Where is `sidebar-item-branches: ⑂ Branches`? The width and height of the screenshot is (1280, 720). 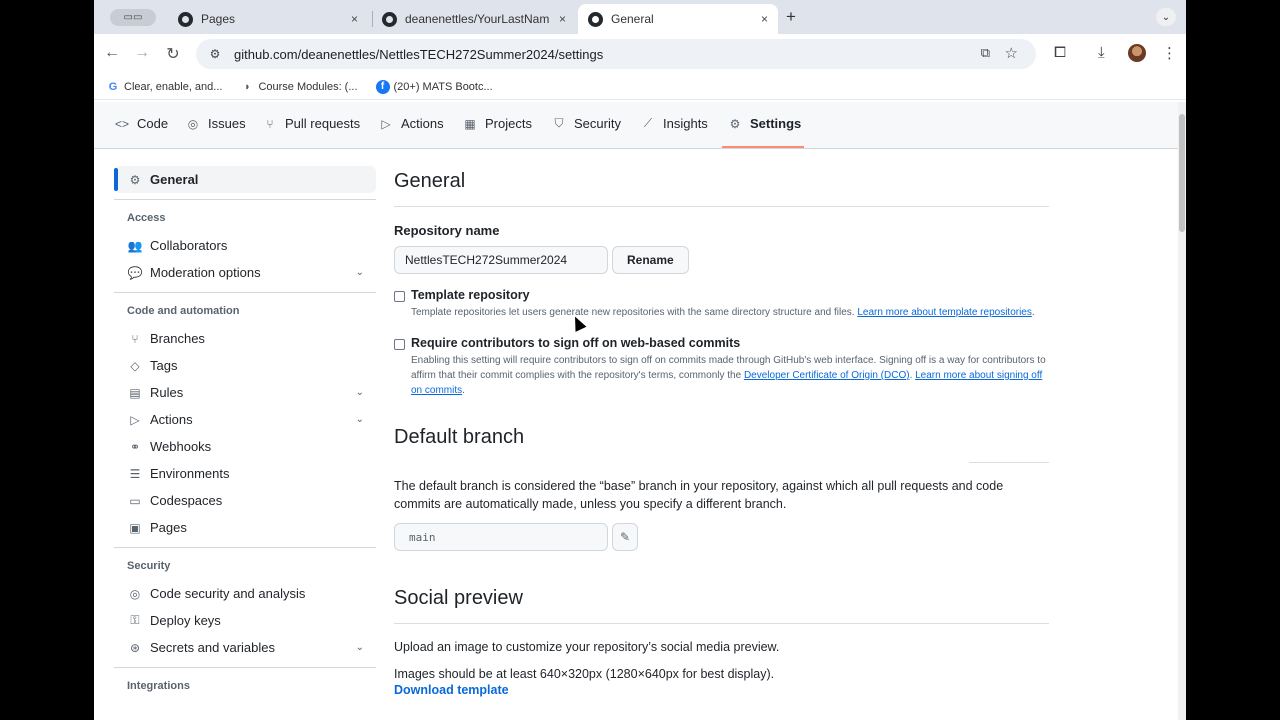
sidebar-item-branches: ⑂ Branches is located at coordinates (245, 338).